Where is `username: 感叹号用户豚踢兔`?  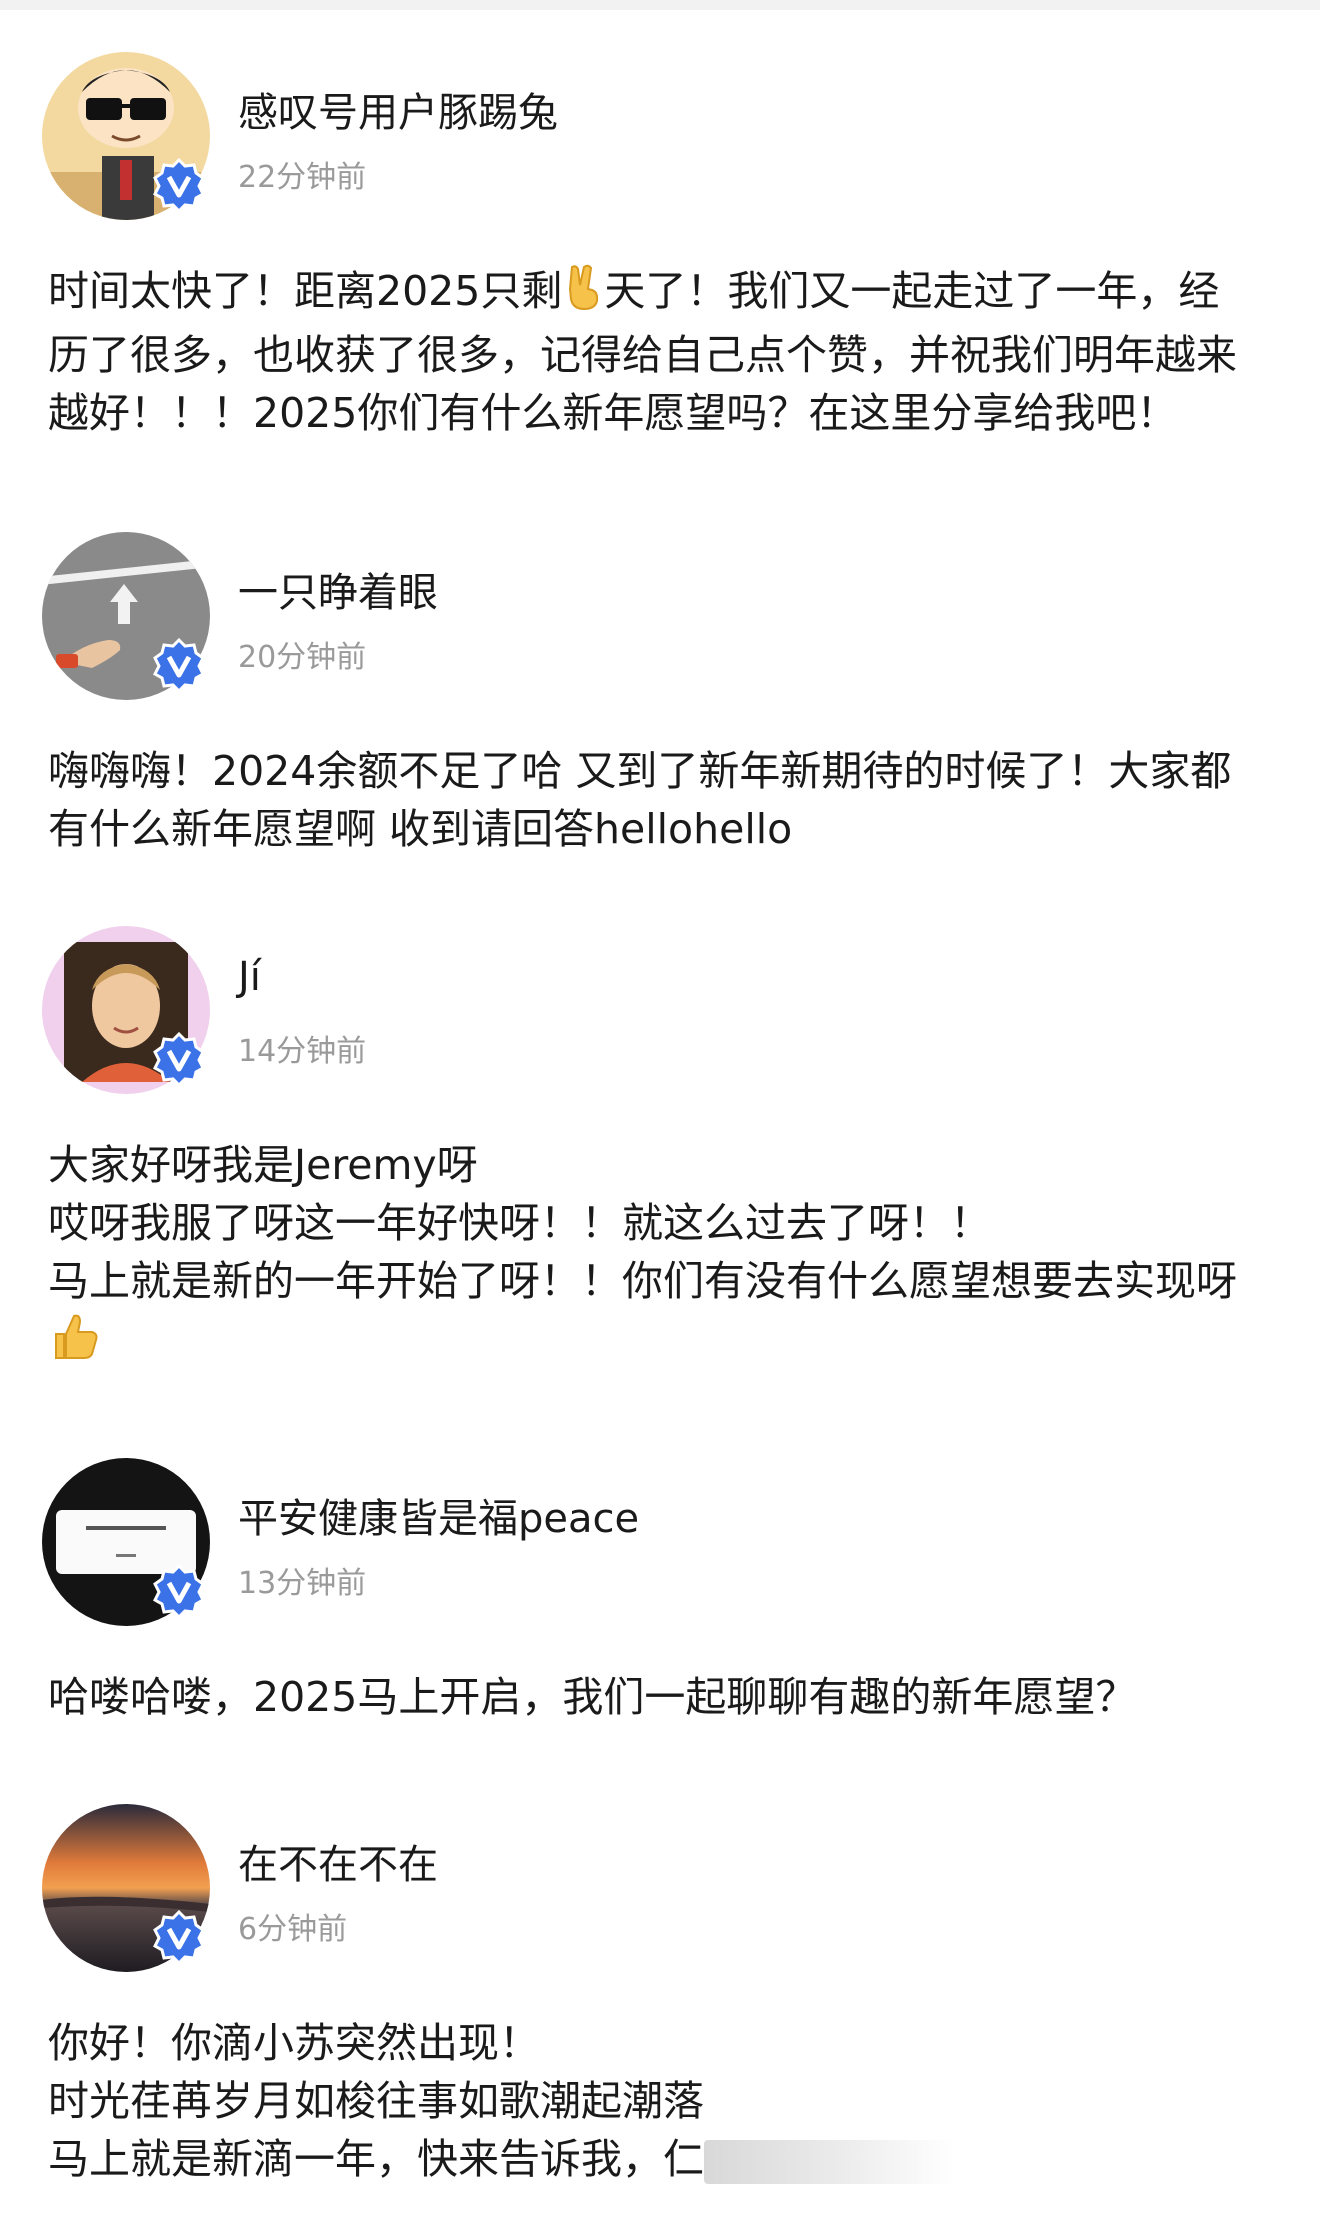 username: 感叹号用户豚踢兔 is located at coordinates (398, 109).